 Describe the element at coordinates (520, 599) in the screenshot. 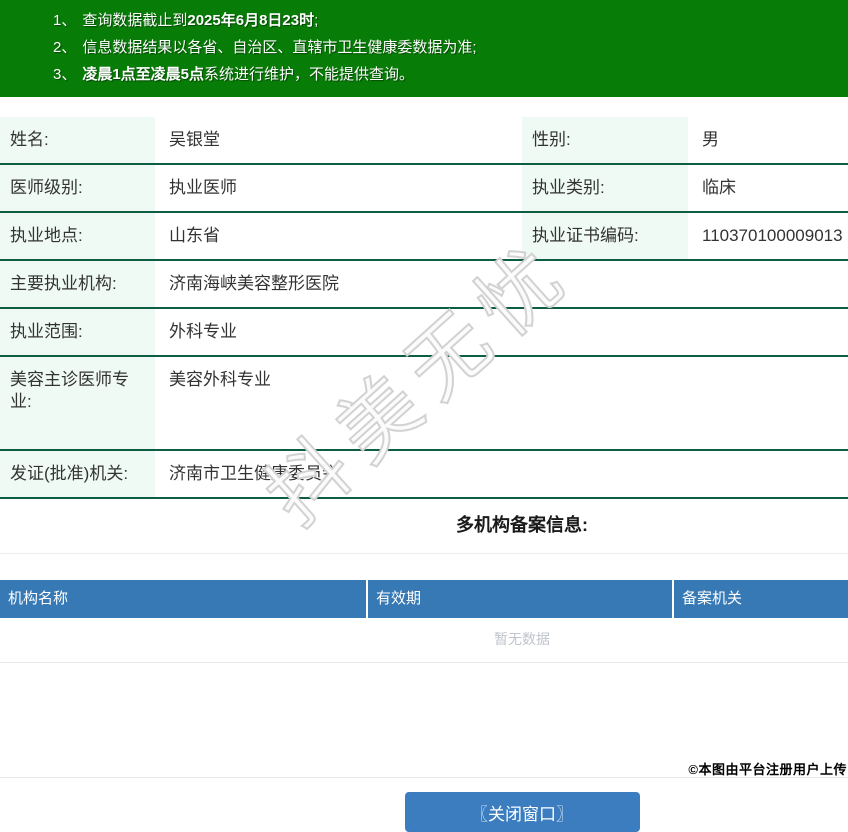

I see `column-header-validity: 有效期` at that location.